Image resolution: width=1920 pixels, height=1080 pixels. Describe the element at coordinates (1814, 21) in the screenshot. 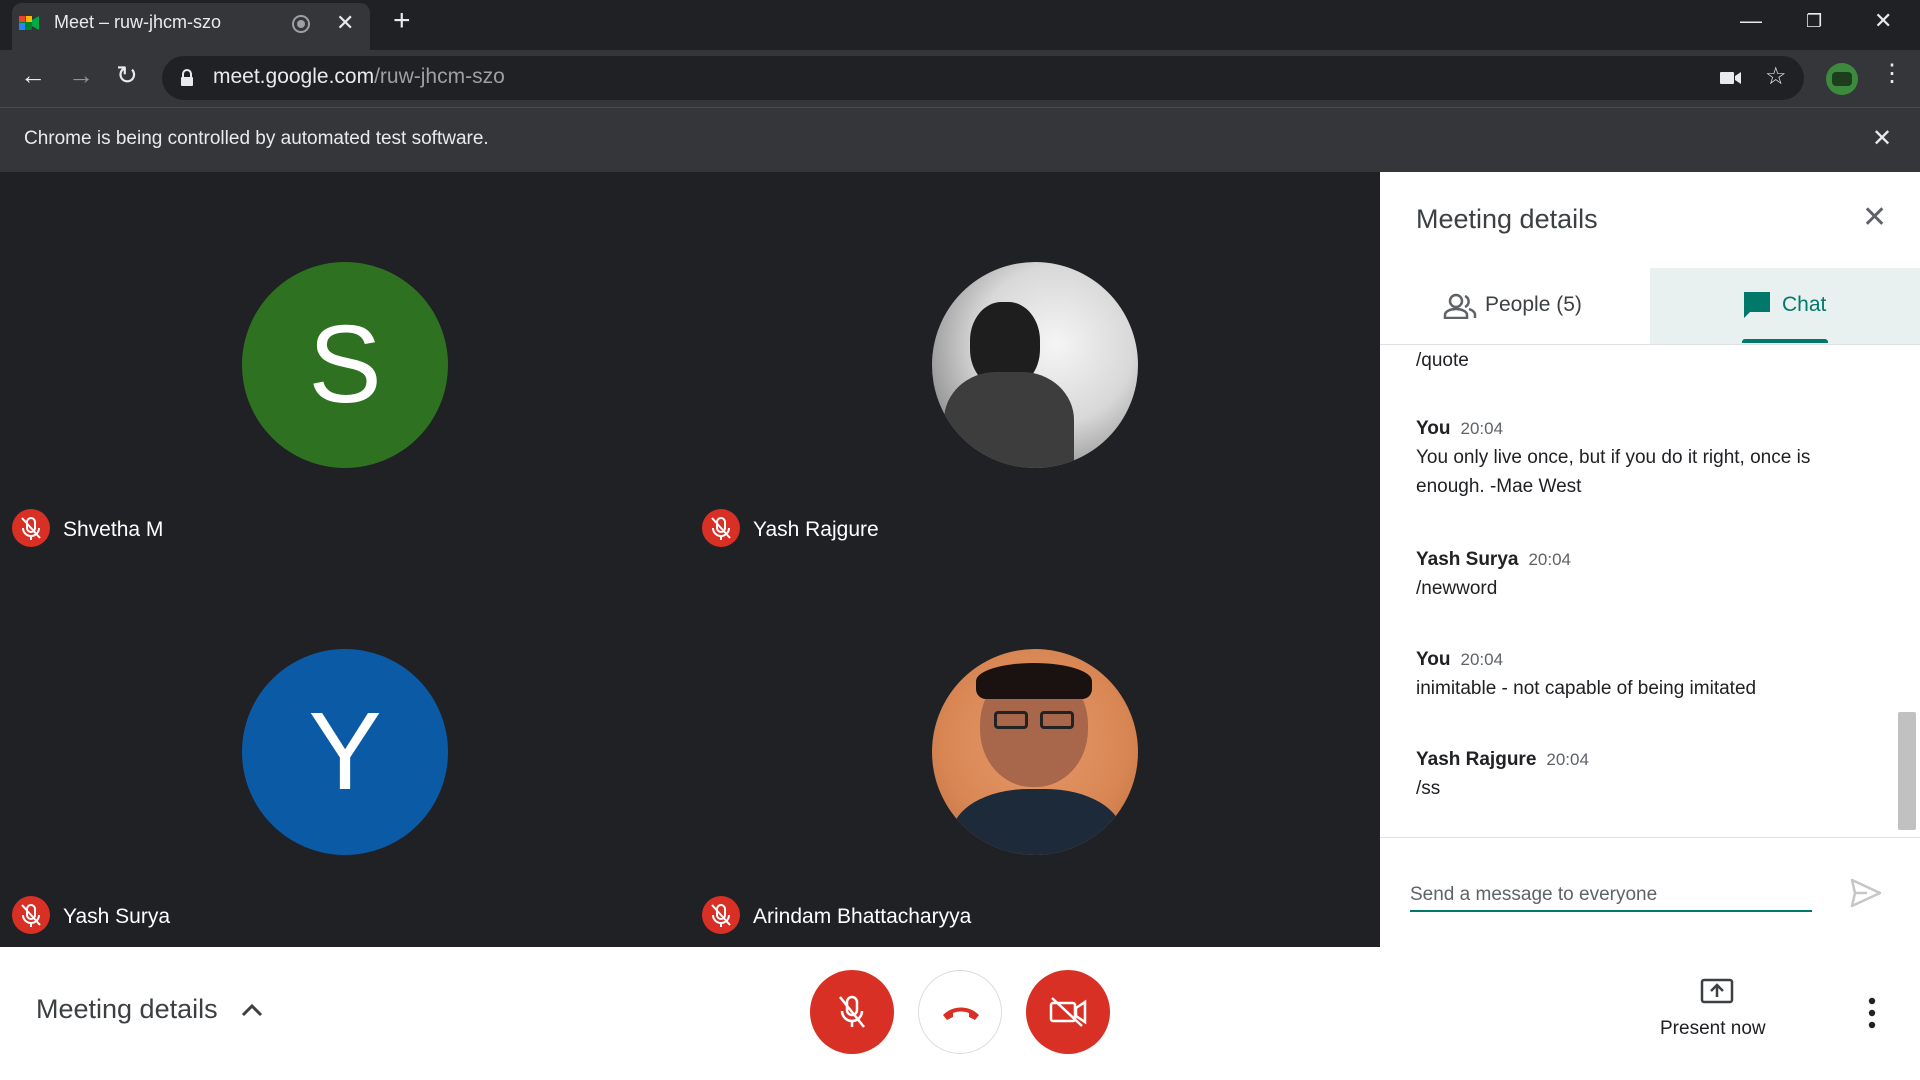

I see `restore-icon: ❐` at that location.